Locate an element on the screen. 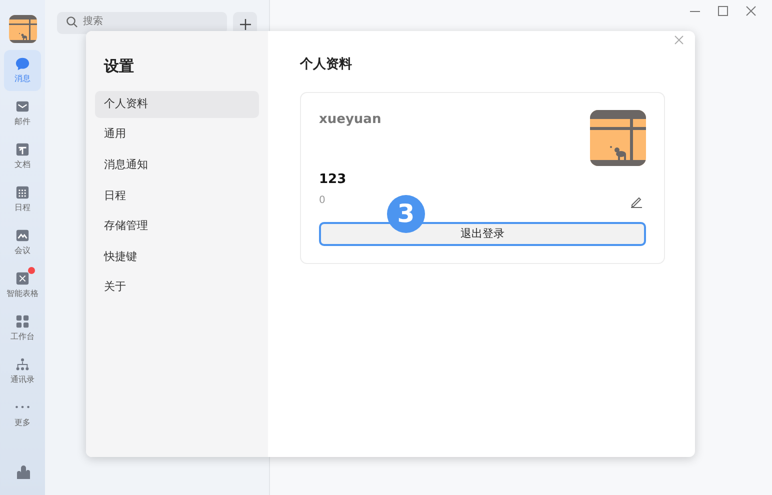  nav-item: 会议 is located at coordinates (22, 242).